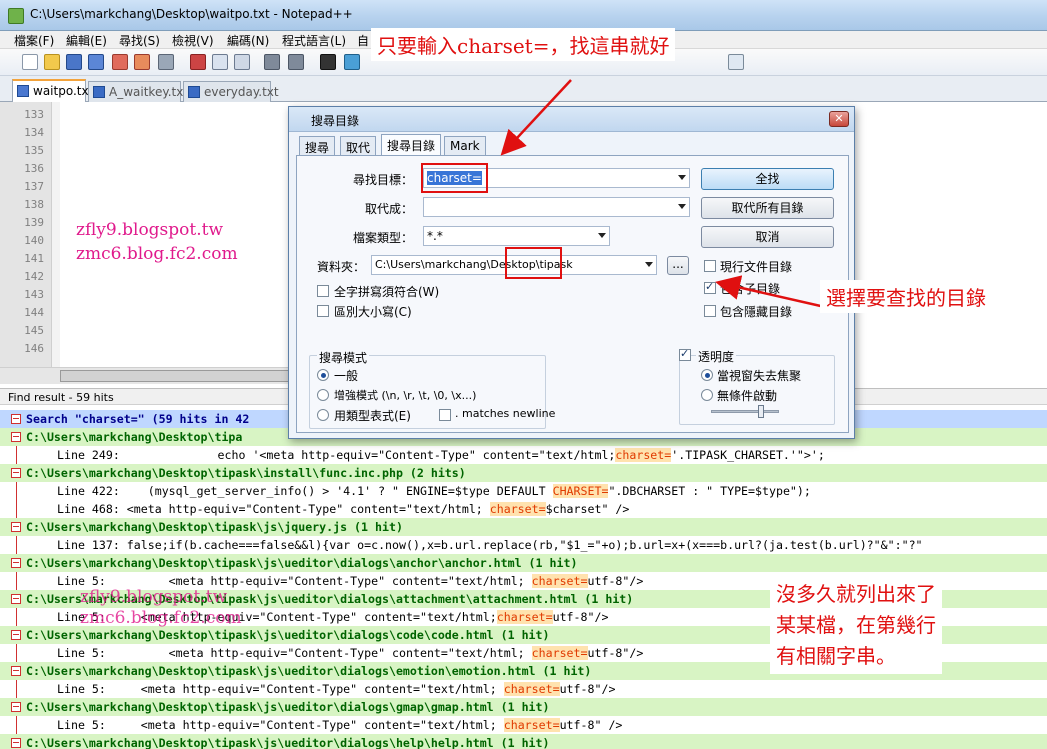  Describe the element at coordinates (856, 594) in the screenshot. I see `callout-bottom-line1: 沒多久就列出來了` at that location.